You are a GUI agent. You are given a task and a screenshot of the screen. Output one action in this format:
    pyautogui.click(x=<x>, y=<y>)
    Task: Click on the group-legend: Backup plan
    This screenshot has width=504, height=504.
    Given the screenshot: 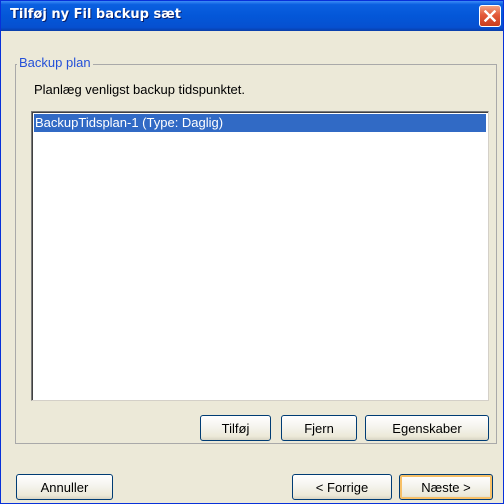 What is the action you would take?
    pyautogui.click(x=55, y=62)
    